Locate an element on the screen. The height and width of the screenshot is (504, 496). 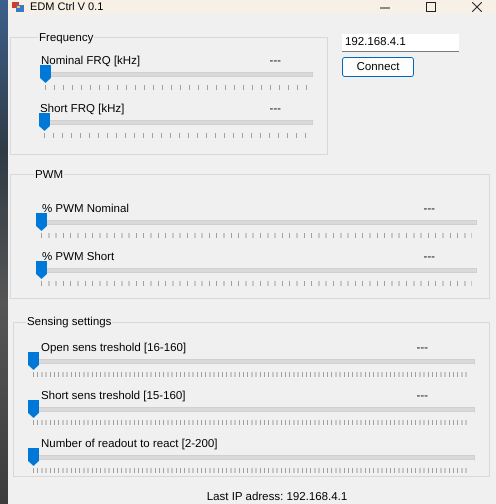
slider-label: % PWM Nominal is located at coordinates (85, 209).